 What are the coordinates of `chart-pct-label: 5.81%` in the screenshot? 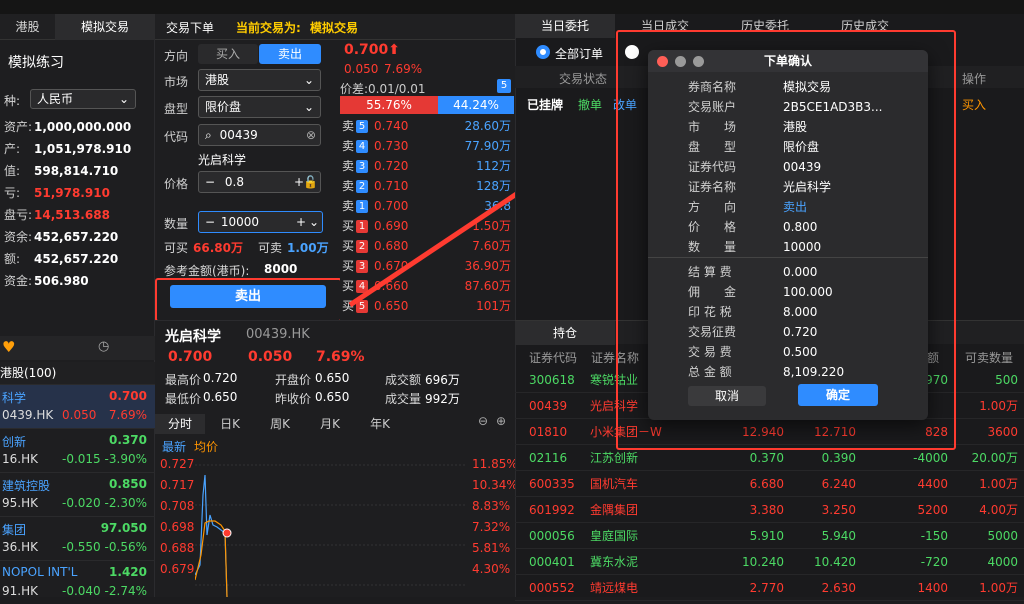 It's located at (491, 548).